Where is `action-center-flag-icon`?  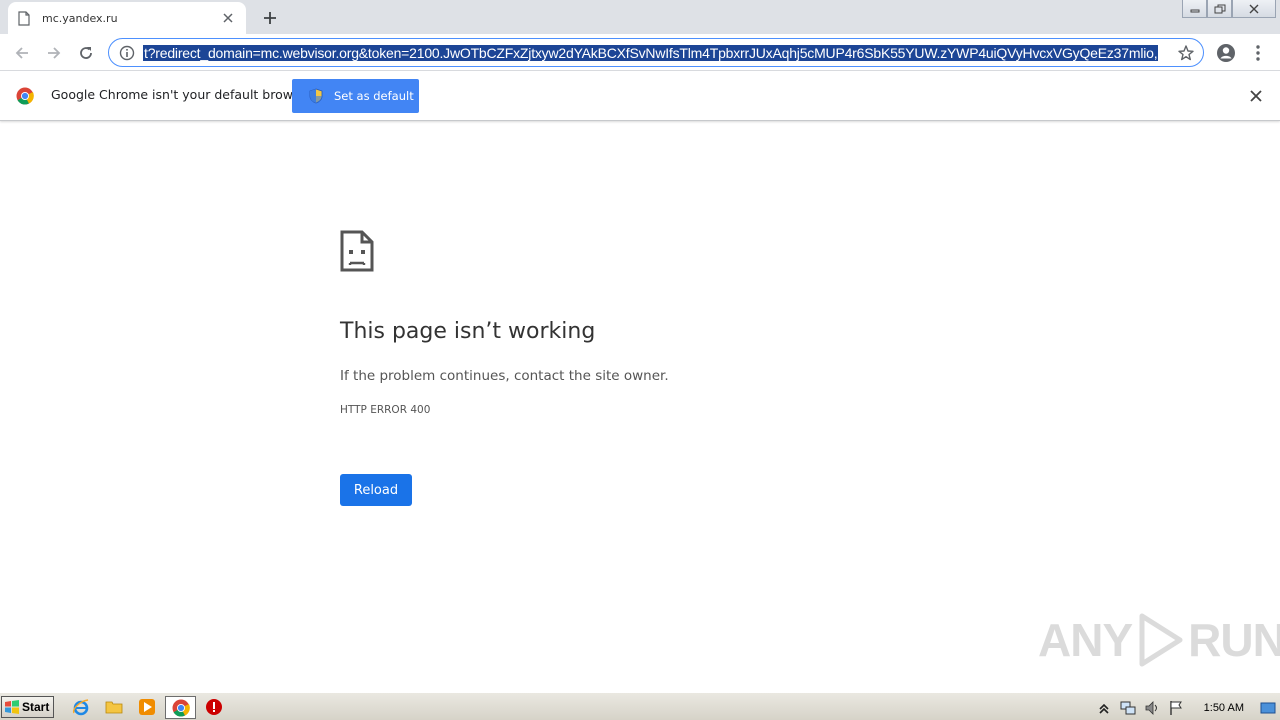 action-center-flag-icon is located at coordinates (1176, 708).